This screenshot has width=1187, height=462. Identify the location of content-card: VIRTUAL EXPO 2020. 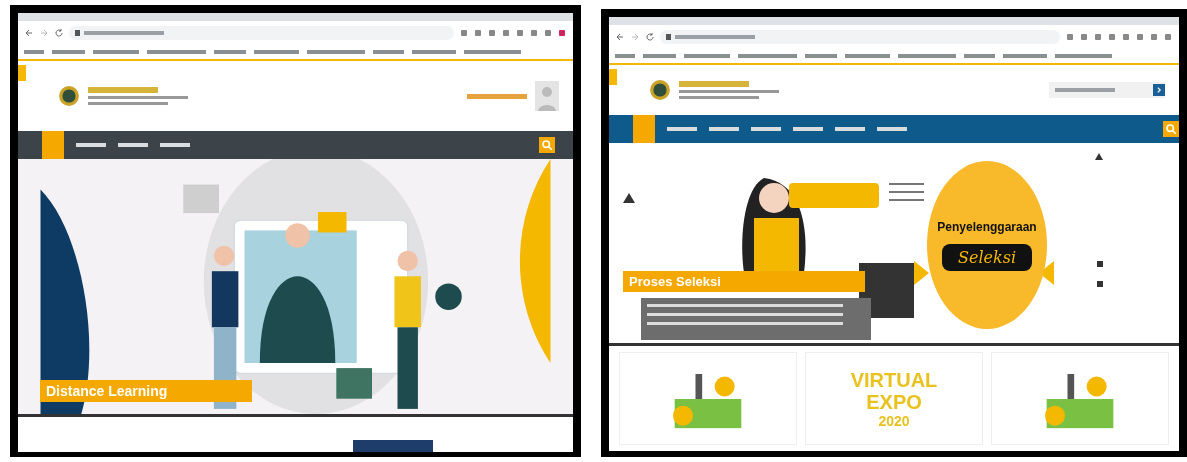
(894, 398).